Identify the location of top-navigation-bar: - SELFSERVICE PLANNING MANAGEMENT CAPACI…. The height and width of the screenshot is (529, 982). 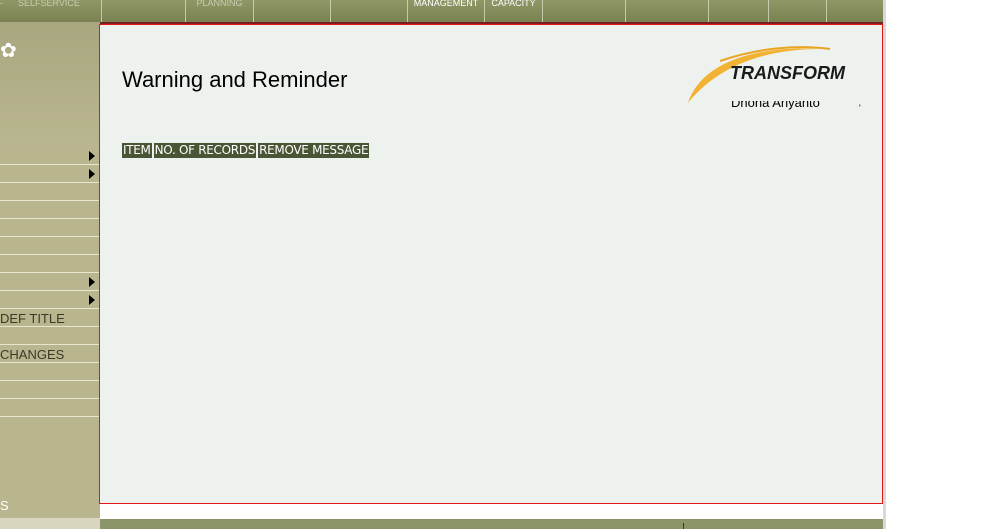
(441, 11).